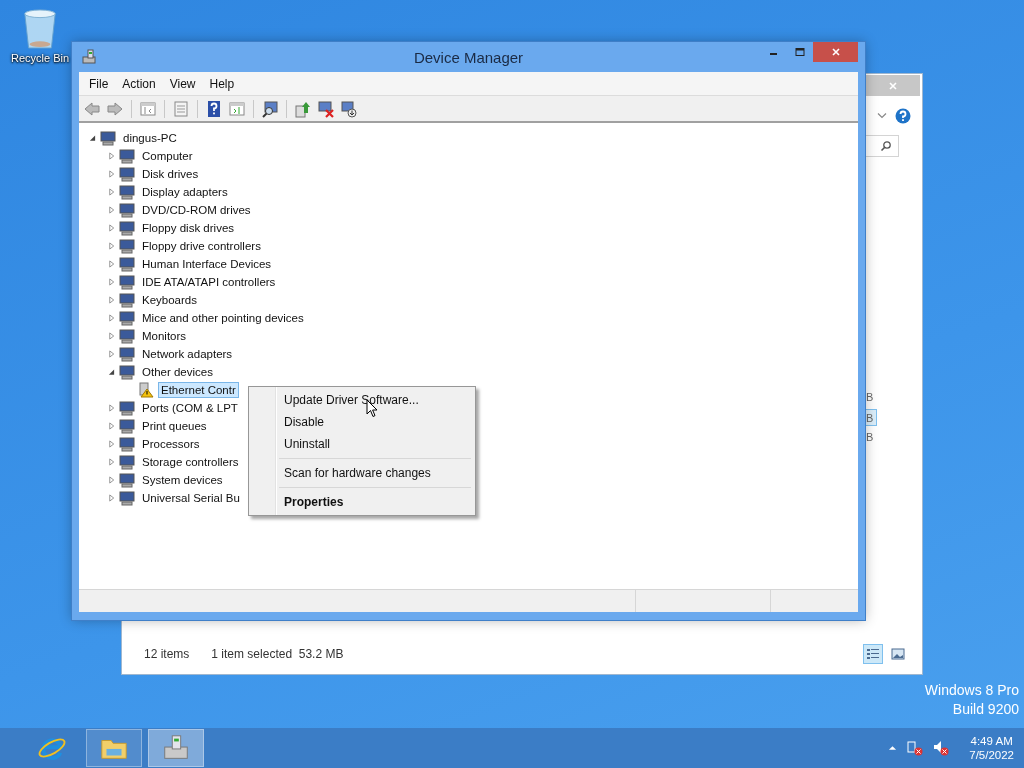 The height and width of the screenshot is (768, 1024). I want to click on tree-item: Human Interface Devices, so click(207, 264).